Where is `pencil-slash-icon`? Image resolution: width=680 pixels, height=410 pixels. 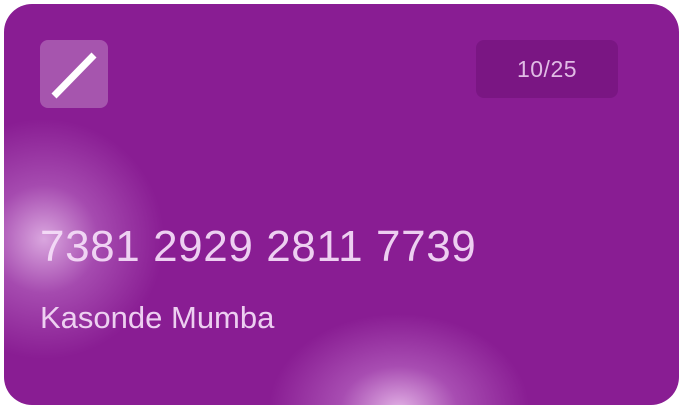 pencil-slash-icon is located at coordinates (74, 75).